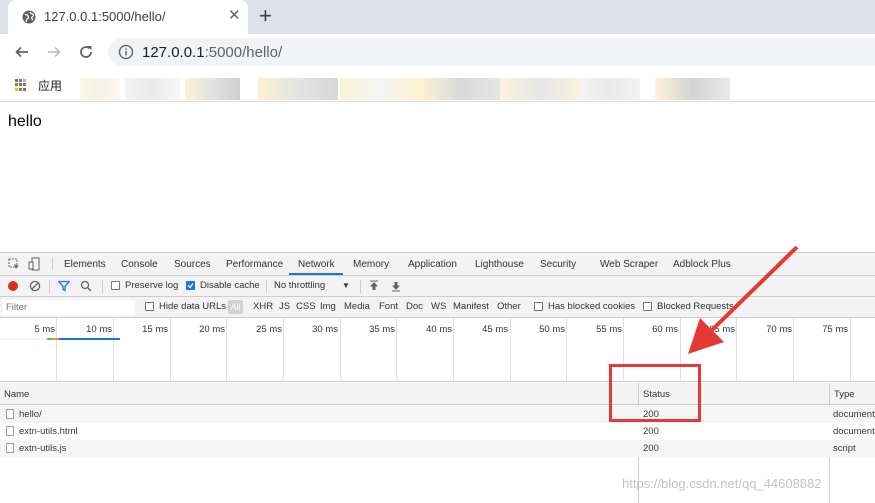 This screenshot has height=503, width=875. I want to click on annotation-arrow-icon, so click(743, 299).